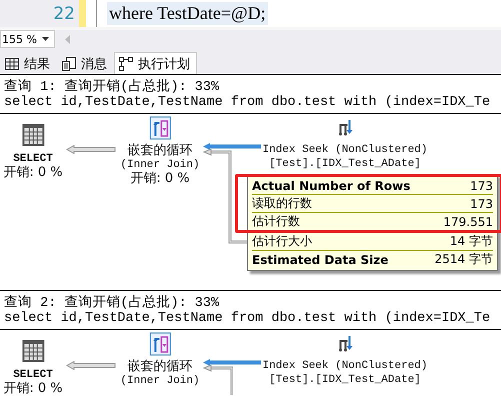 This screenshot has width=501, height=400. Describe the element at coordinates (331, 185) in the screenshot. I see `tooltip-label: Actual Number of Rows` at that location.